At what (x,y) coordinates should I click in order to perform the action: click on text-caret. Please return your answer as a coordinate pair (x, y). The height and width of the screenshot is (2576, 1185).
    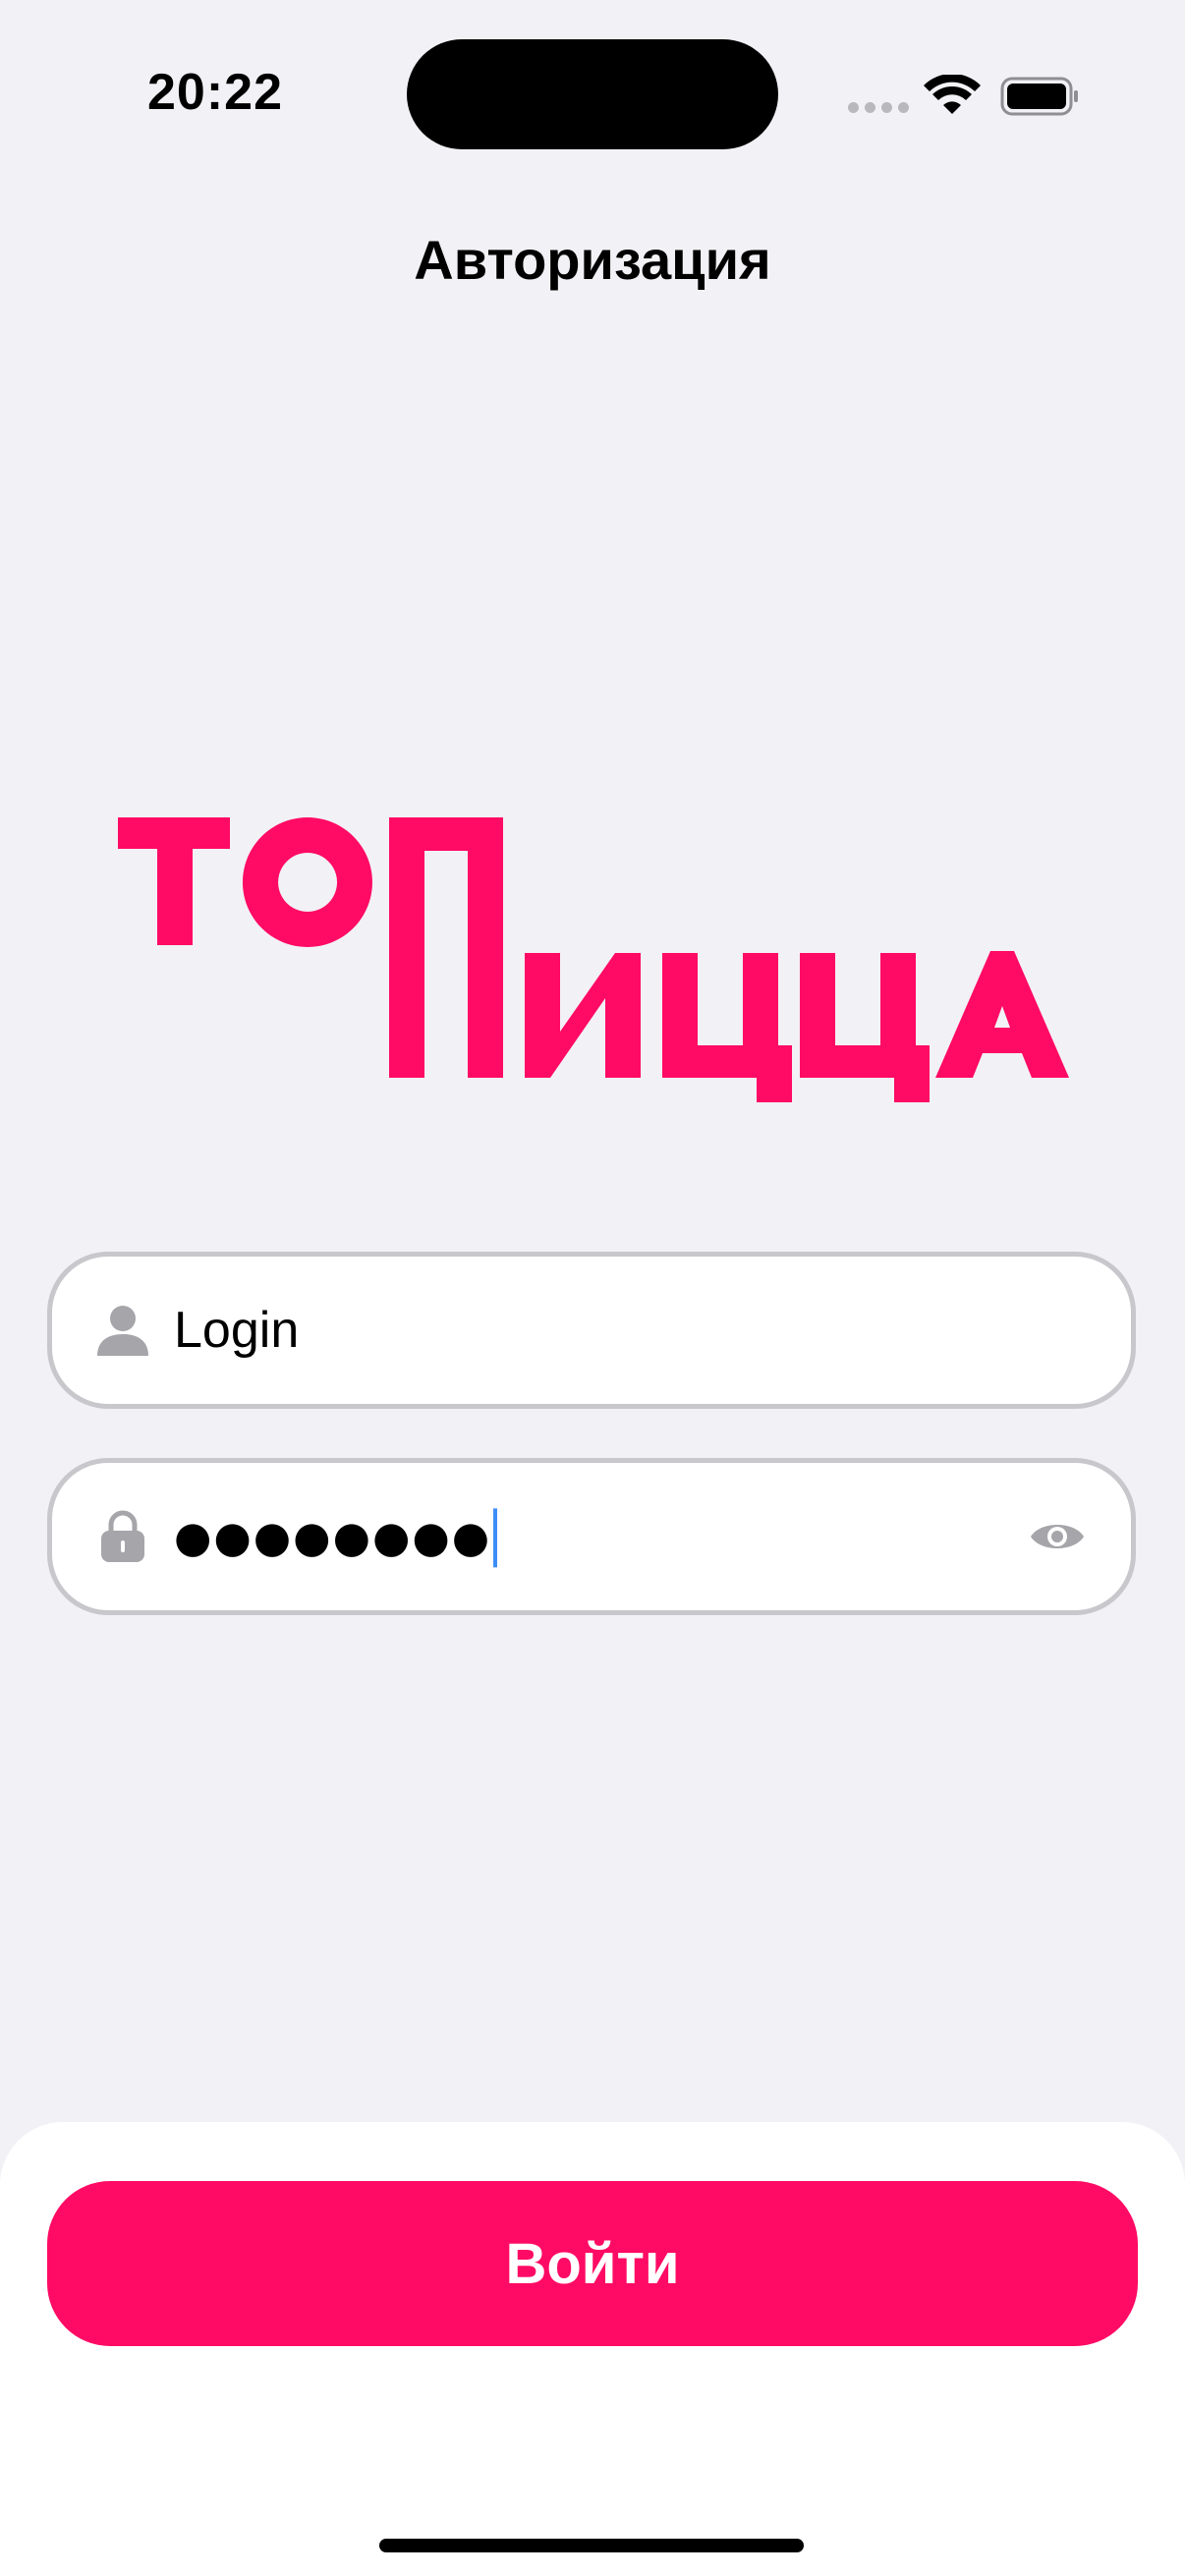
    Looking at the image, I should click on (496, 1538).